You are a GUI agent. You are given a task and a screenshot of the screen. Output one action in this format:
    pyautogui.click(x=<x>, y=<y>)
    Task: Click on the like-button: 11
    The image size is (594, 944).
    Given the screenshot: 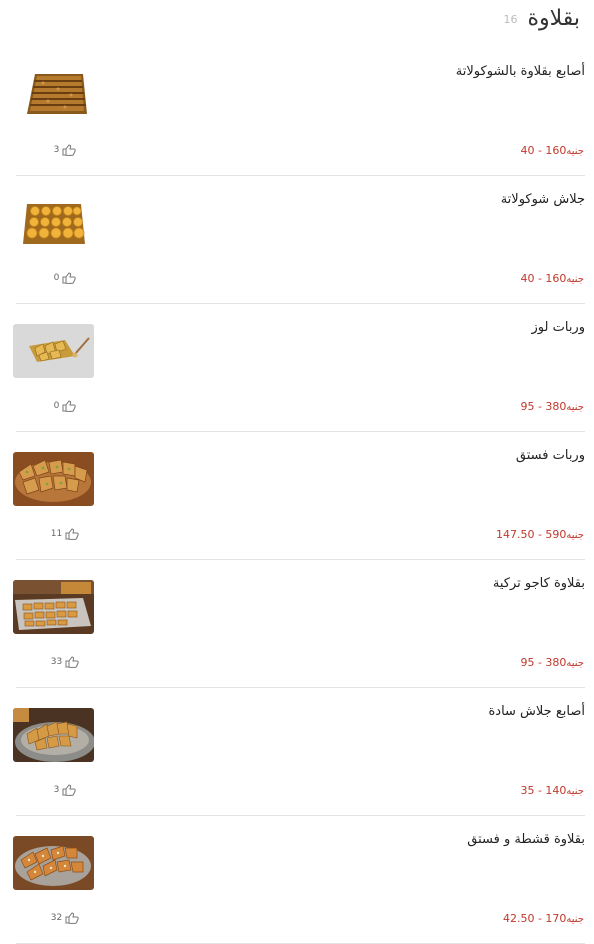 What is the action you would take?
    pyautogui.click(x=65, y=534)
    